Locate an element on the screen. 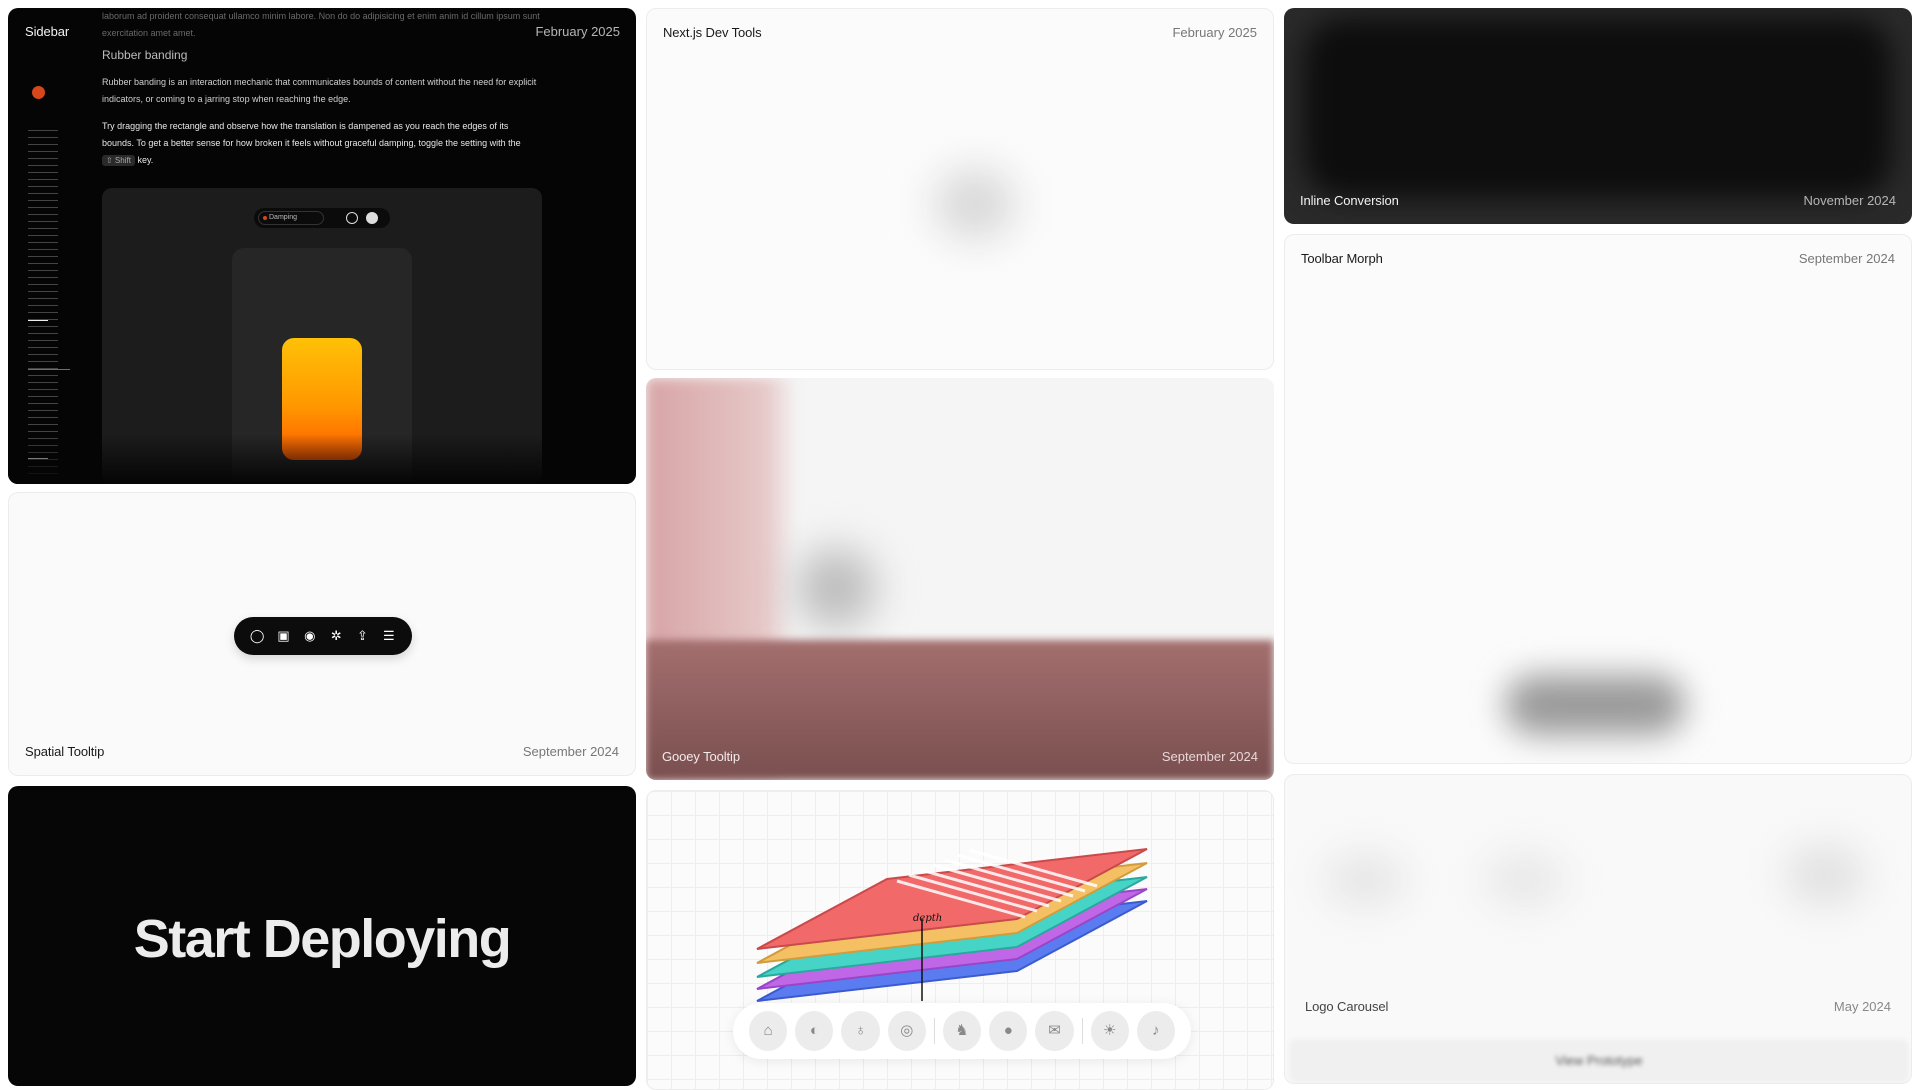  home-icon: ⌂ is located at coordinates (768, 1031).